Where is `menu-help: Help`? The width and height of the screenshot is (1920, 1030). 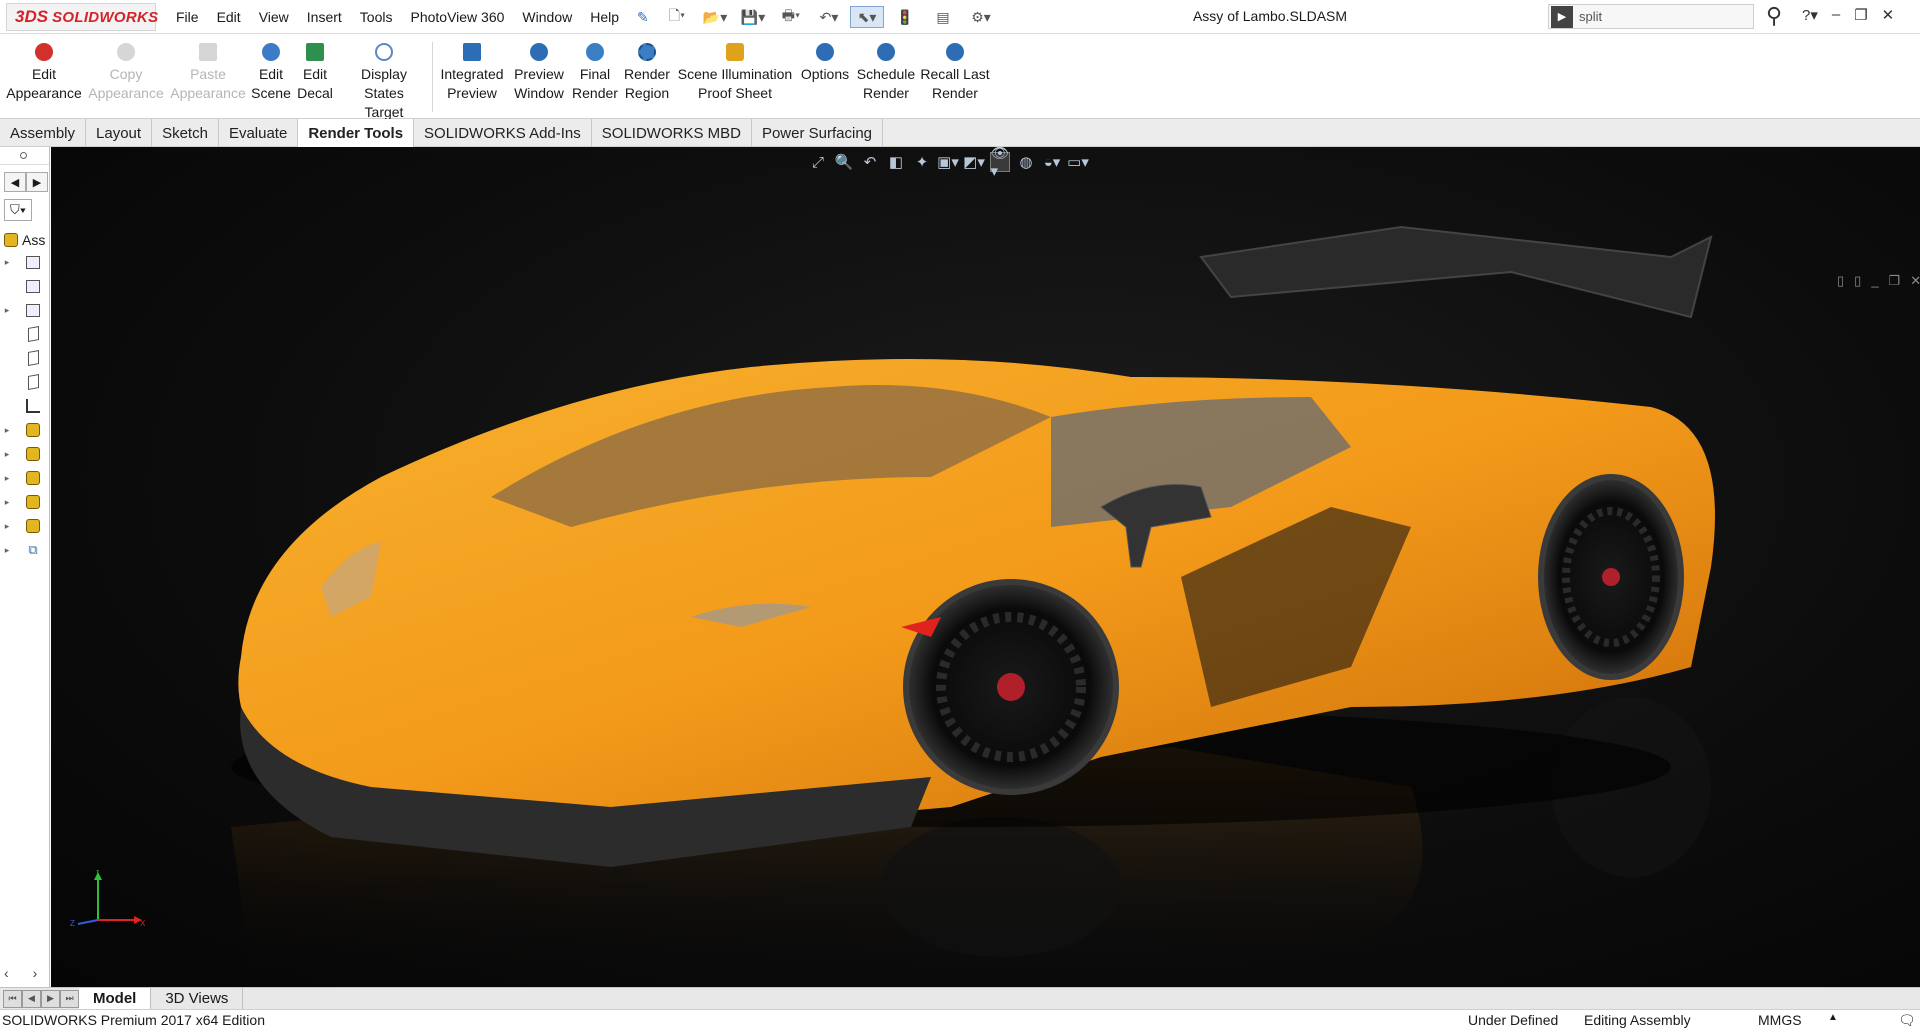 menu-help: Help is located at coordinates (604, 17).